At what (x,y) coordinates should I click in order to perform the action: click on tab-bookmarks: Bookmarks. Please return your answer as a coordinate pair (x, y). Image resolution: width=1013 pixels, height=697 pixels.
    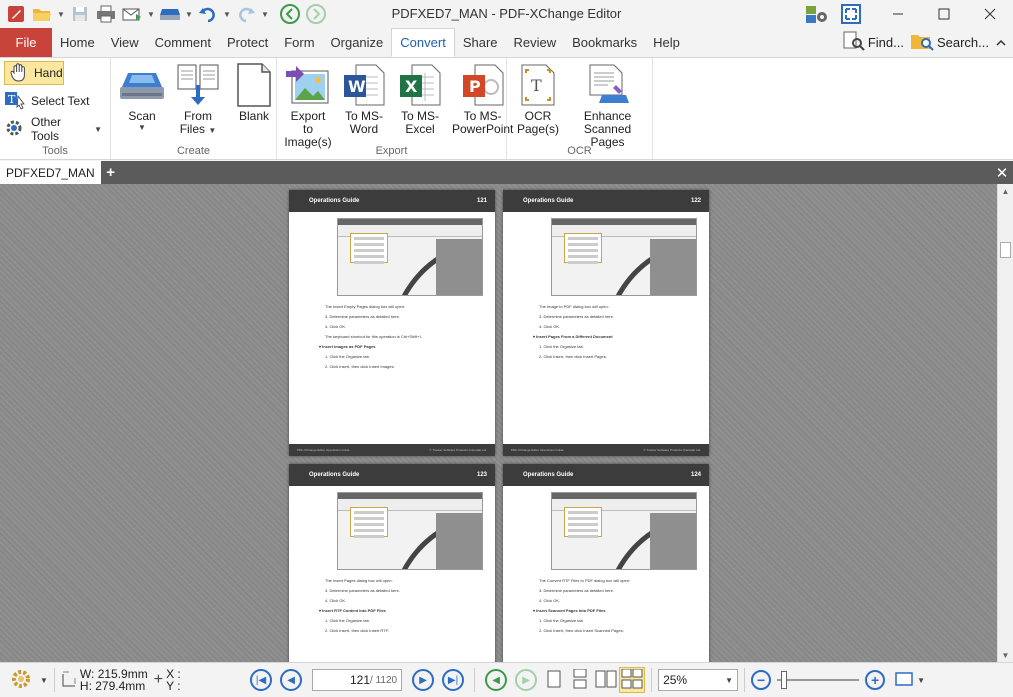
    Looking at the image, I should click on (604, 42).